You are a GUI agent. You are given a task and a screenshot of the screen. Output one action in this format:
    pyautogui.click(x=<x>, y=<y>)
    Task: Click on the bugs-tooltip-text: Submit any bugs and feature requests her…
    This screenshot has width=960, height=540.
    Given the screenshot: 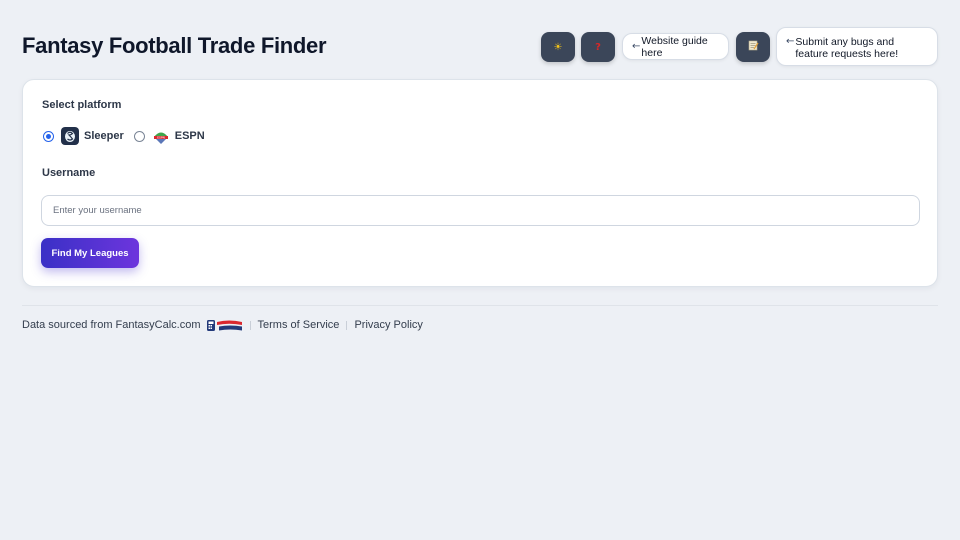 What is the action you would take?
    pyautogui.click(x=847, y=48)
    